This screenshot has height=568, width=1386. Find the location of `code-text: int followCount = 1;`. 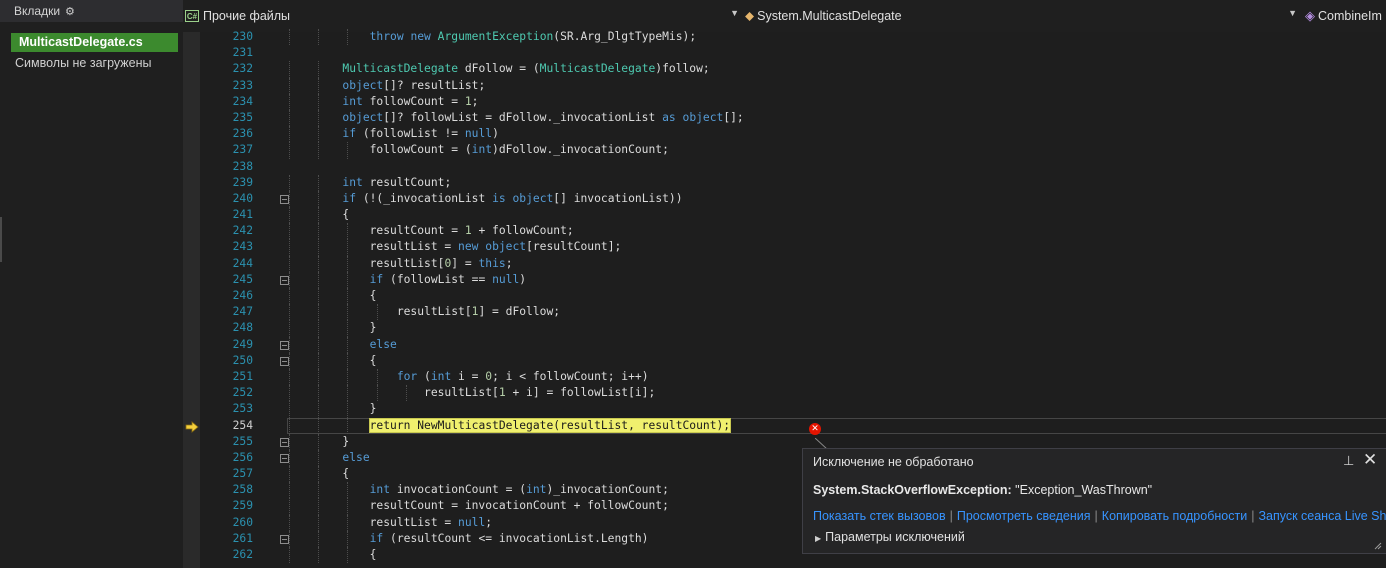

code-text: int followCount = 1; is located at coordinates (383, 102).